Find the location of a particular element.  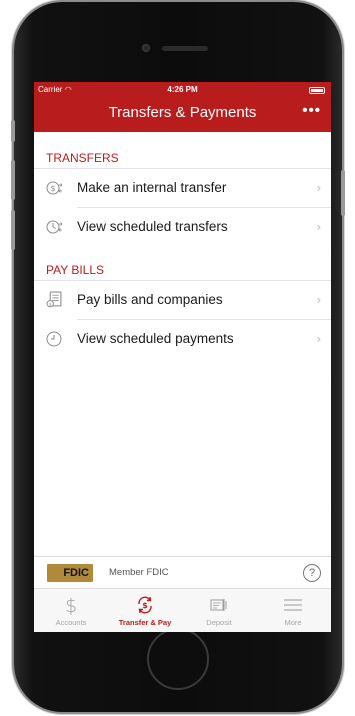

deposit-icon is located at coordinates (218, 605).